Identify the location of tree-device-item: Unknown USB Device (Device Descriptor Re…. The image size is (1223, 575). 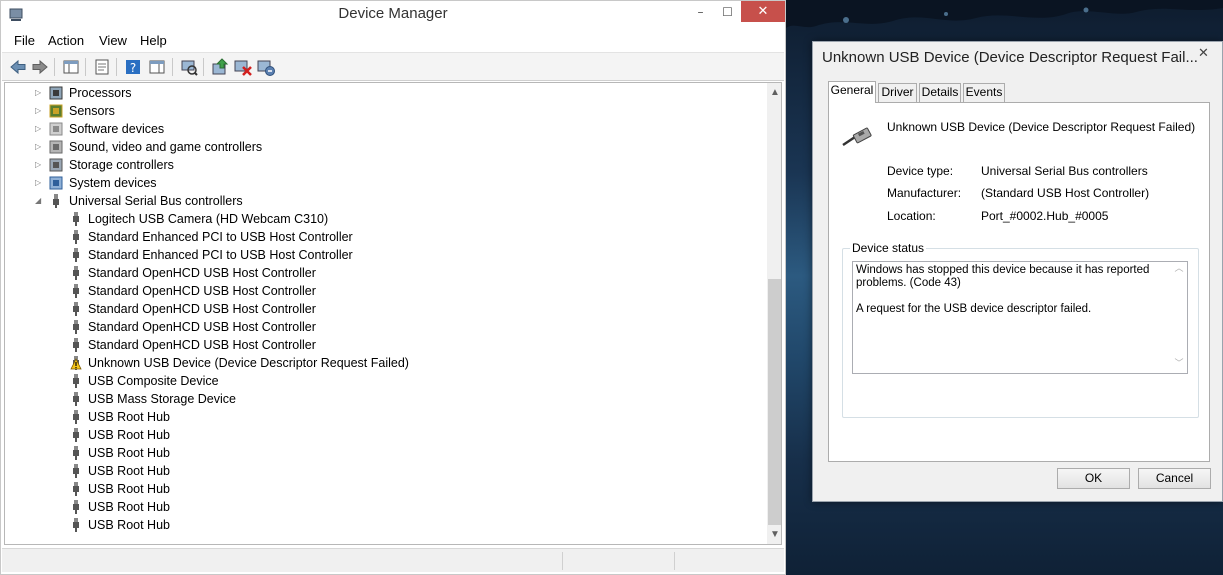
(385, 363).